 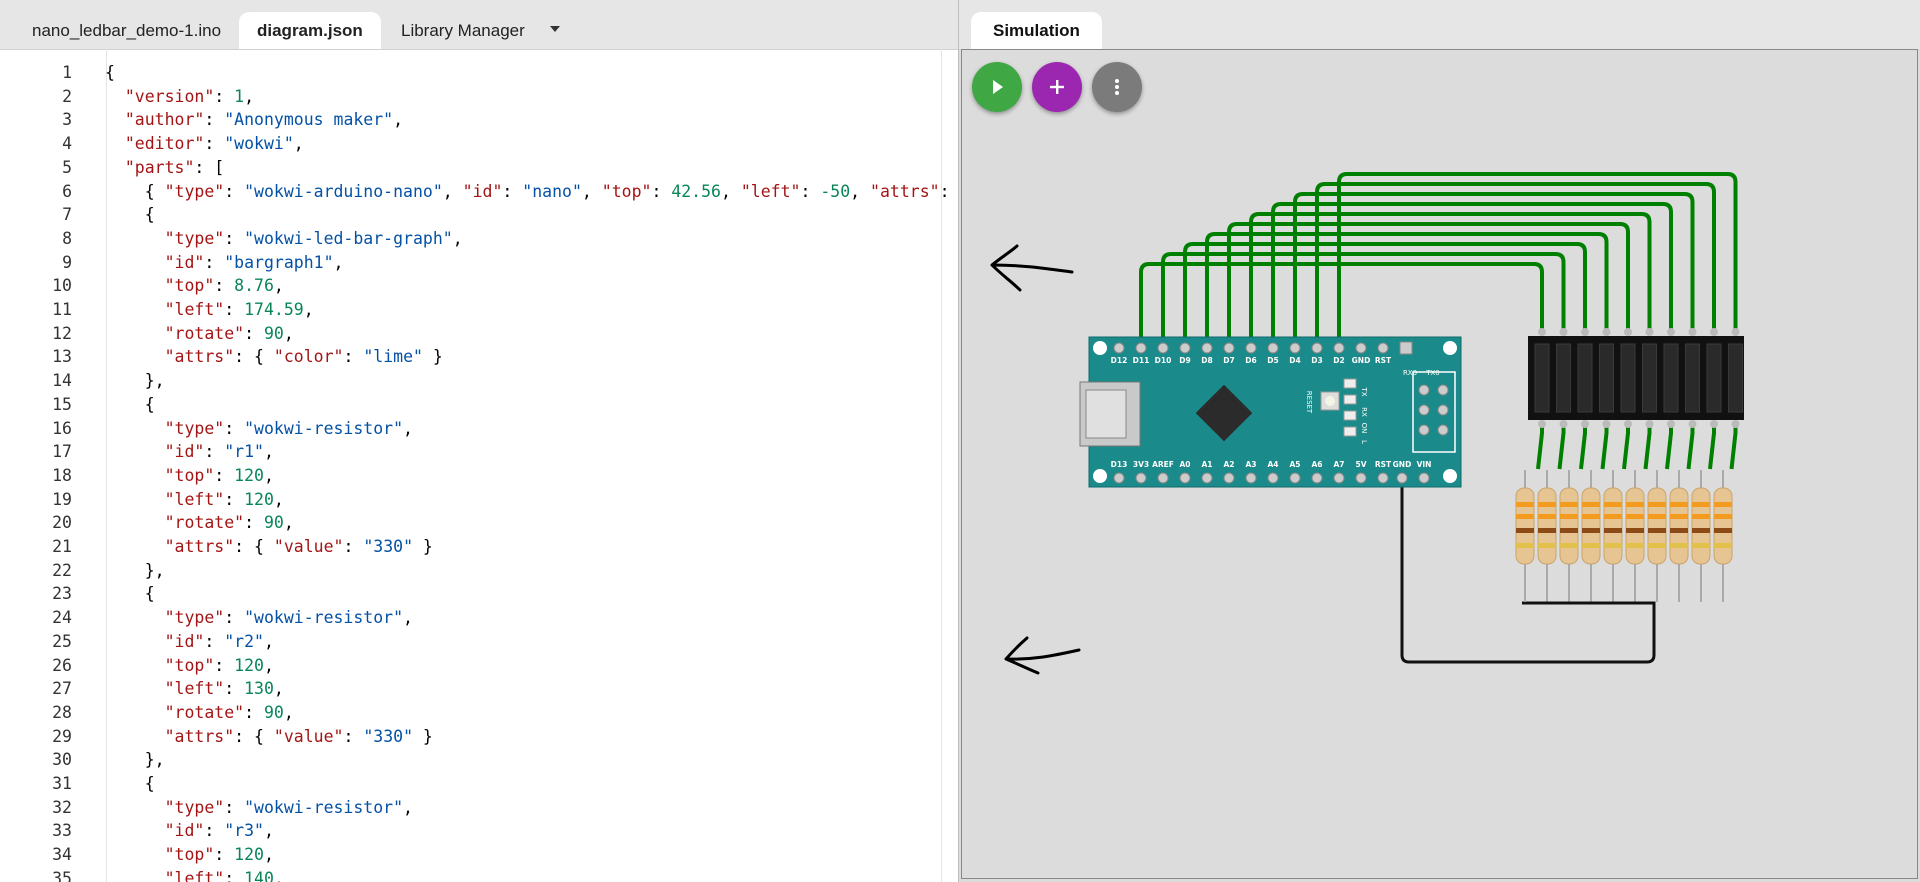 I want to click on onboard-led, so click(x=1350, y=431).